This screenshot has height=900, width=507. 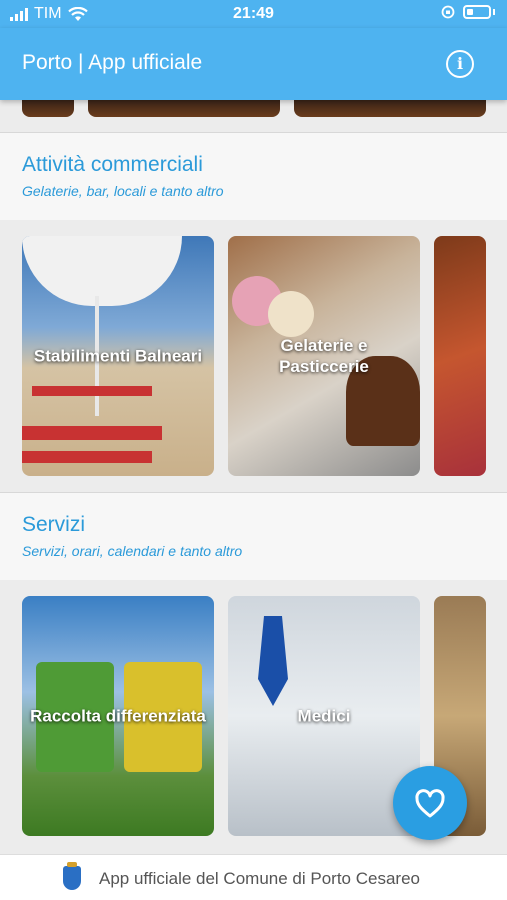 I want to click on info-icon: i, so click(x=460, y=64).